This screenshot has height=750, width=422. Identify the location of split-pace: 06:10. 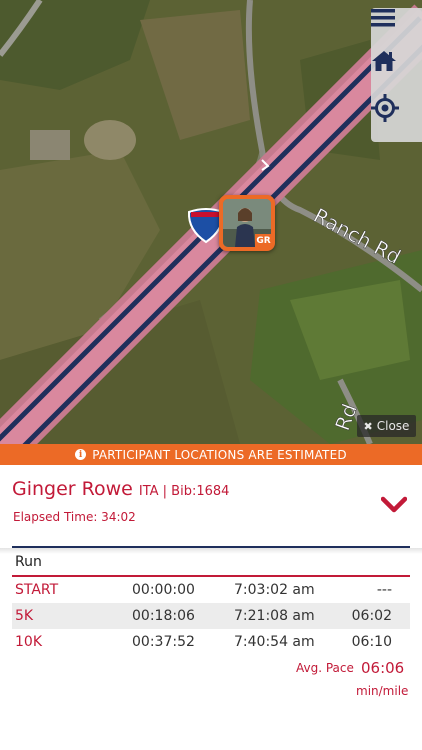
(371, 642).